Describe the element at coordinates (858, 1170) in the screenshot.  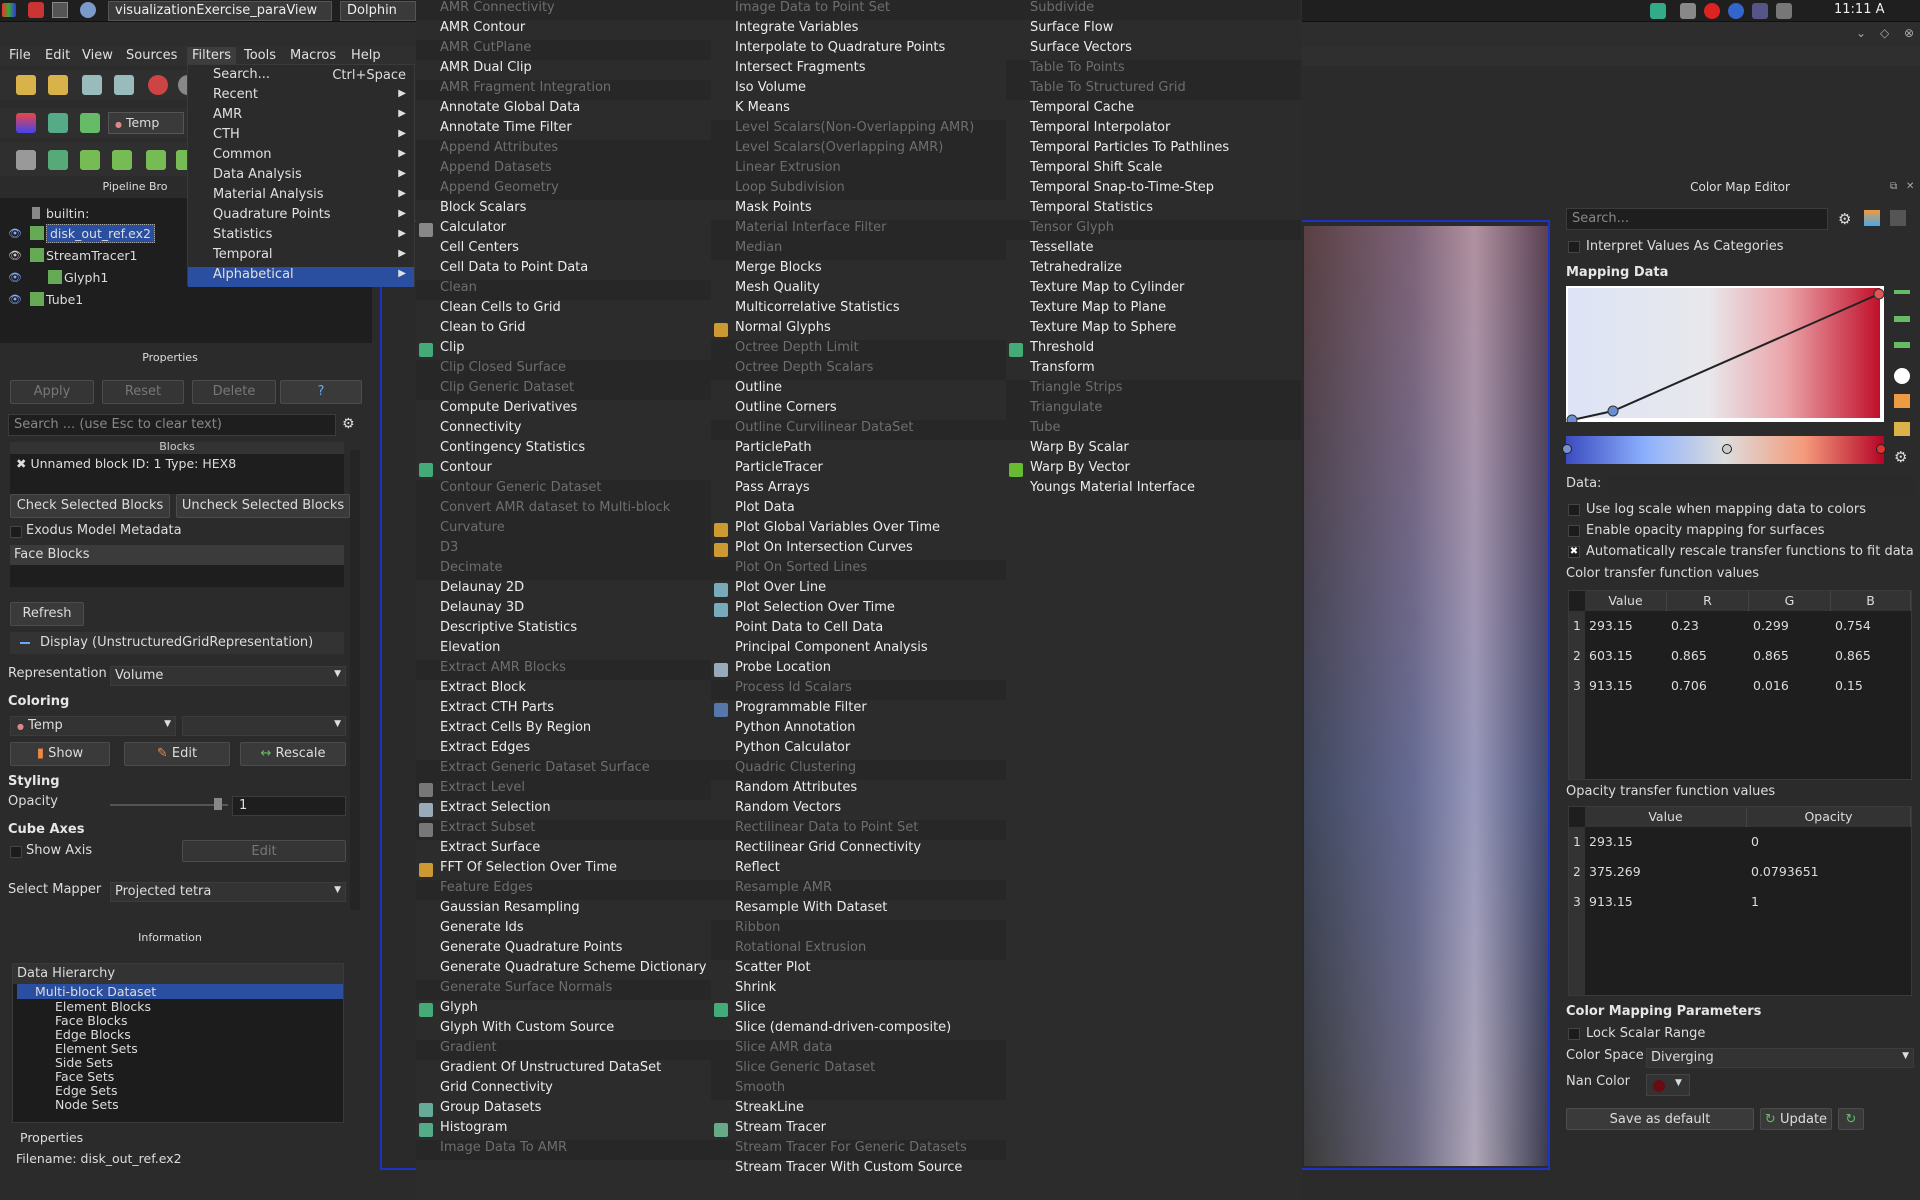
I see `filter-menu-item: Stream Tracer With Custom Source` at that location.